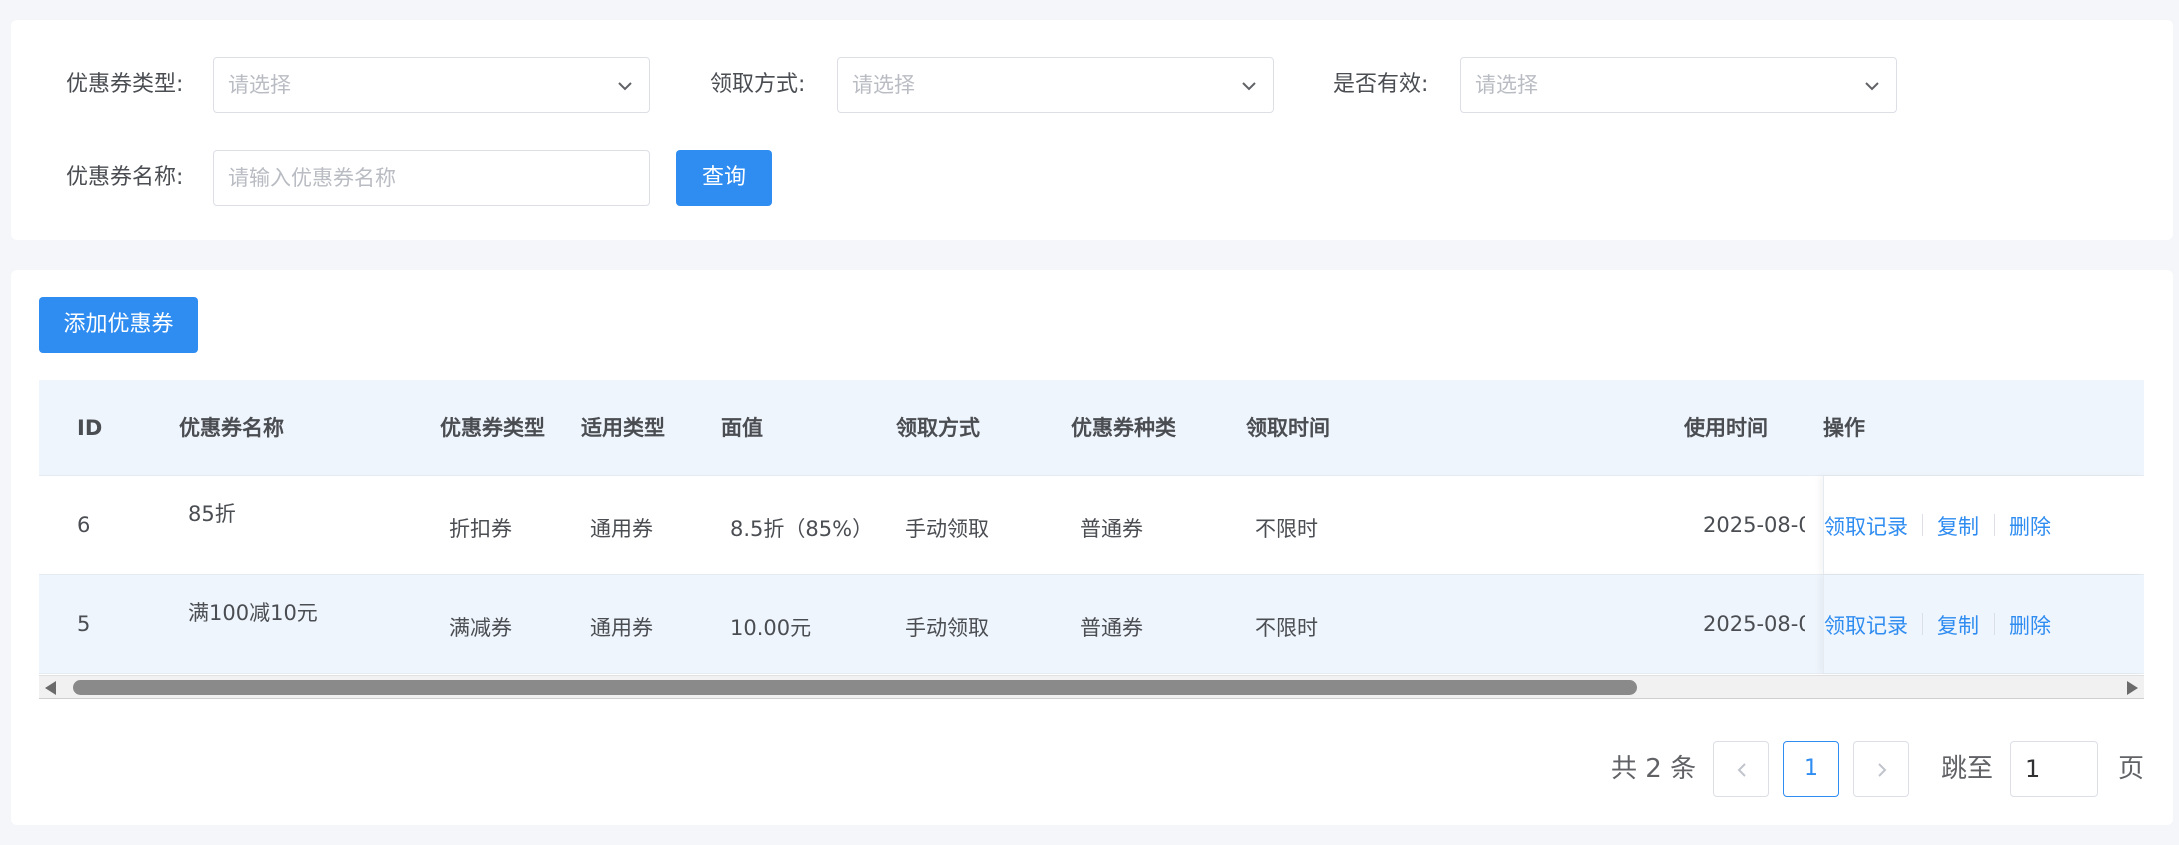 The image size is (2179, 845). I want to click on header-name: 优惠券名称, so click(231, 428).